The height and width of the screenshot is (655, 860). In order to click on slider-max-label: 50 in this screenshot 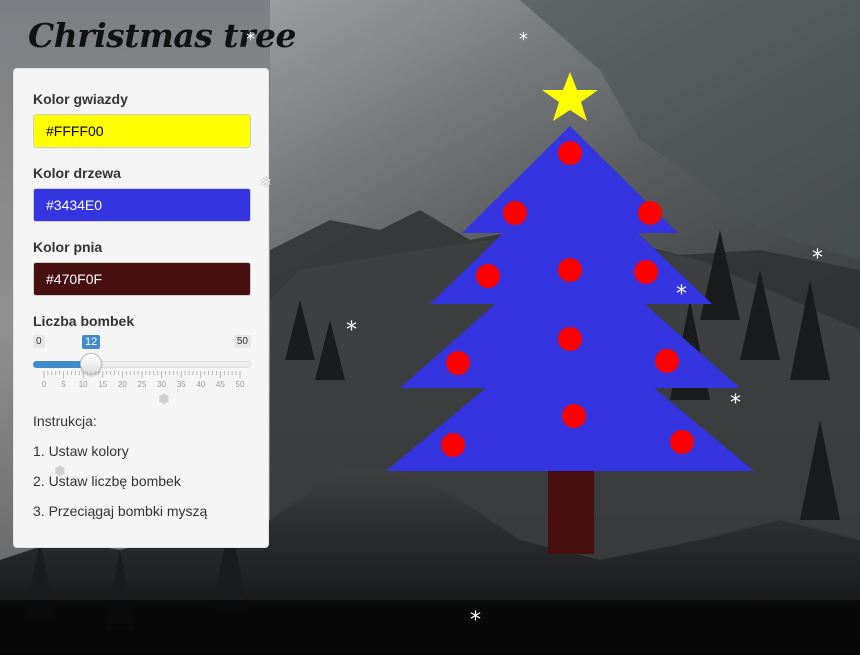, I will do `click(242, 341)`.